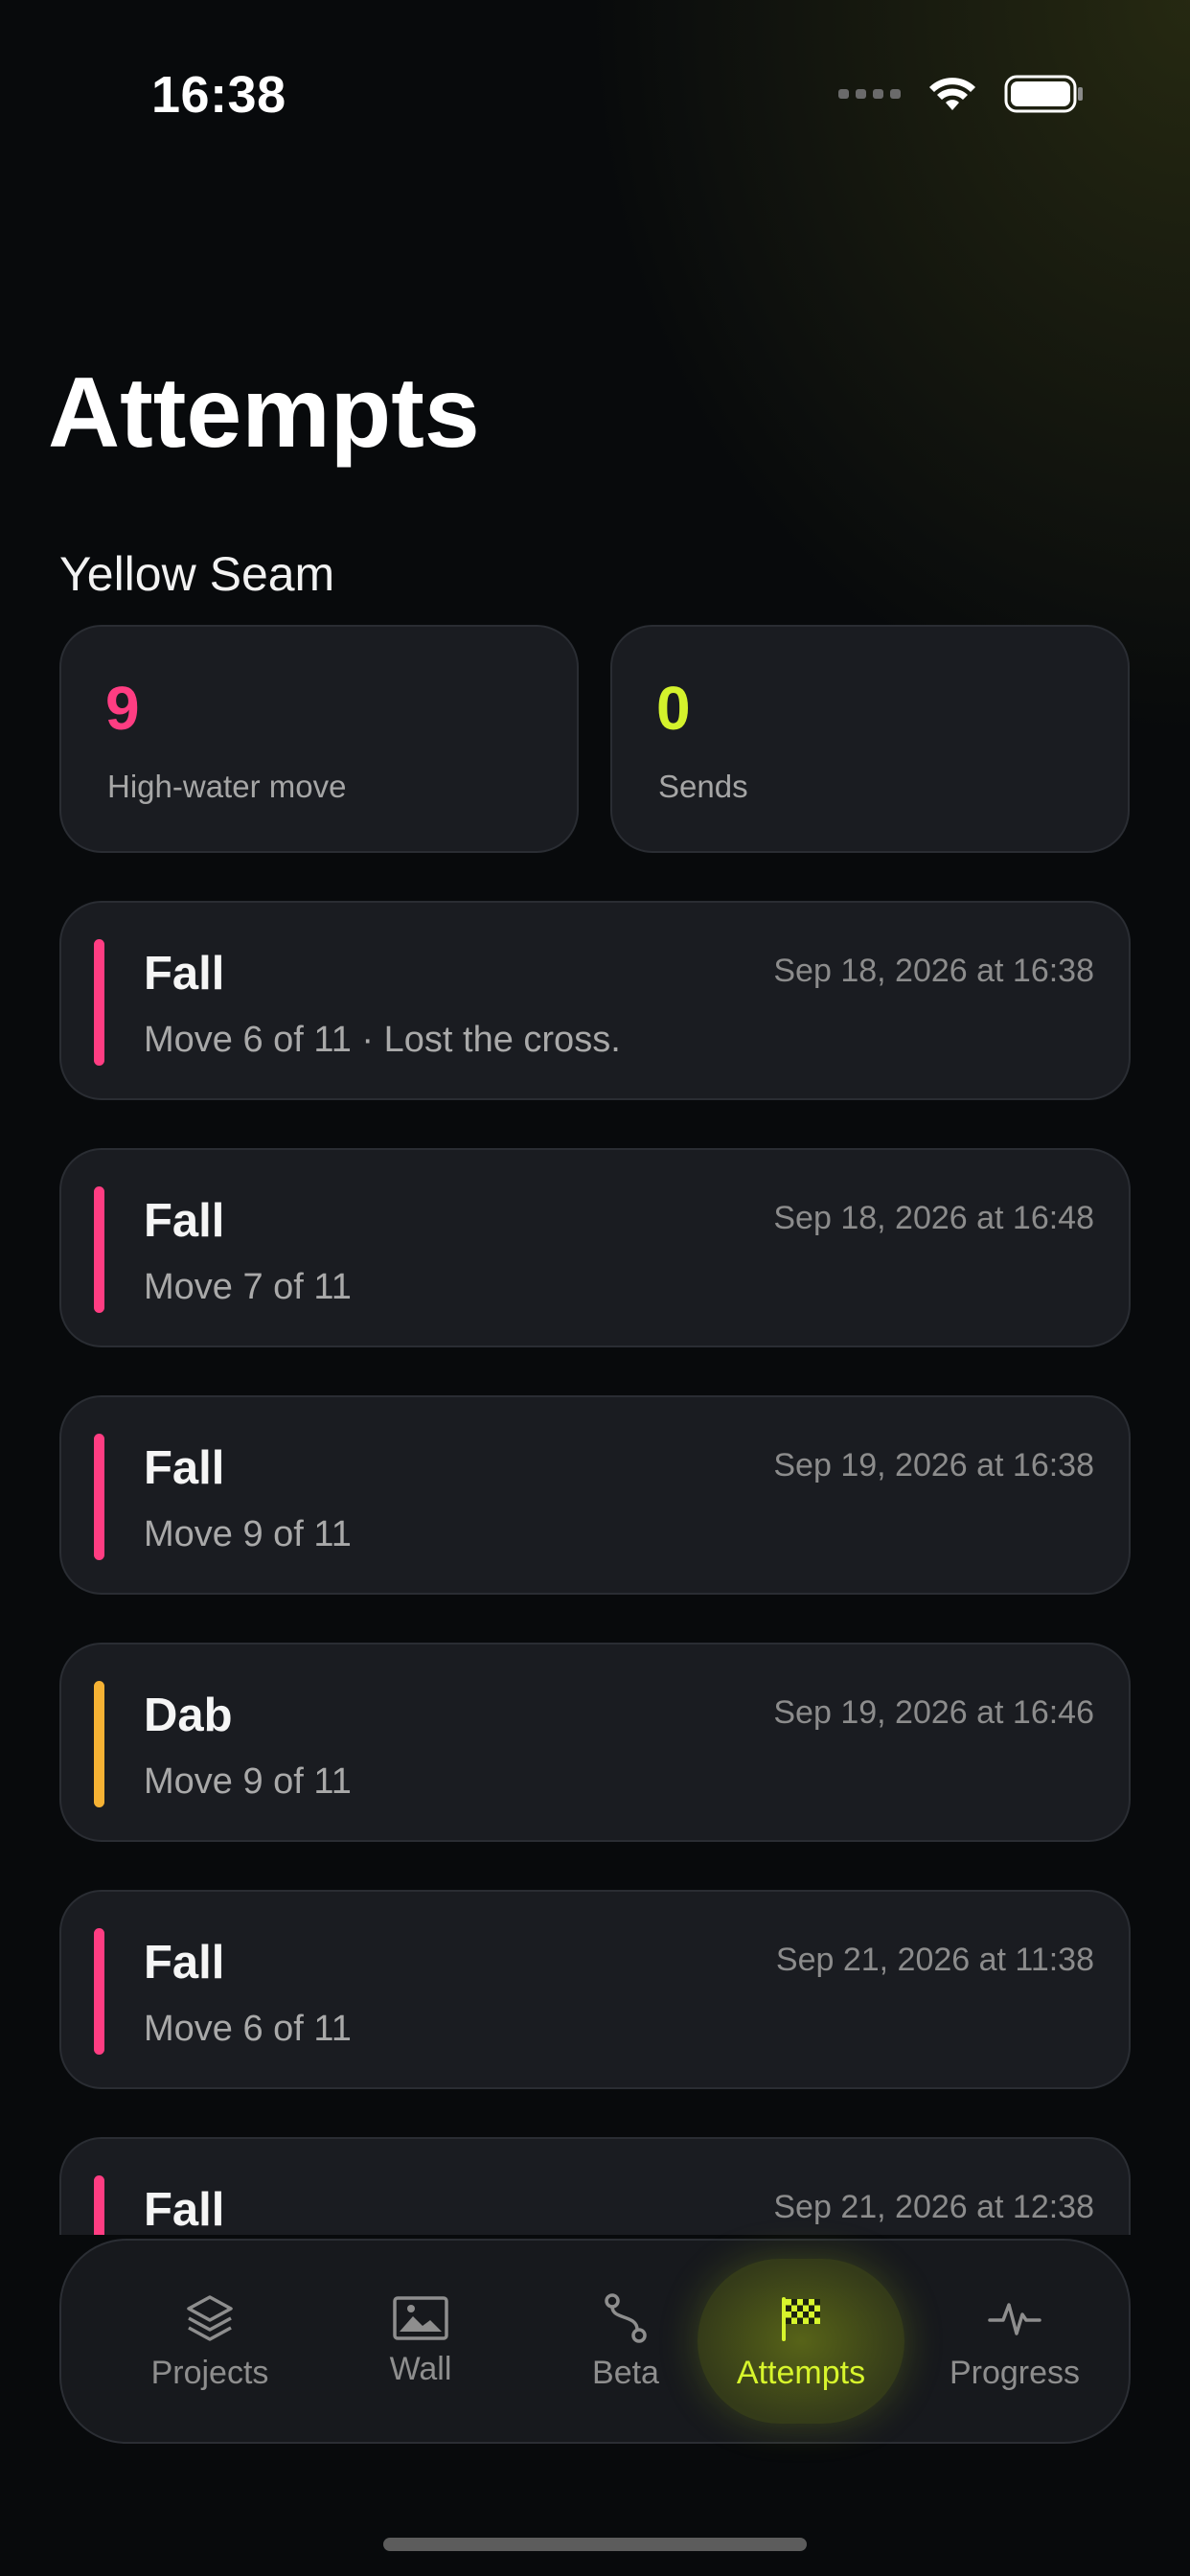  Describe the element at coordinates (248, 1287) in the screenshot. I see `attempt-detail: Move 7 of 11` at that location.